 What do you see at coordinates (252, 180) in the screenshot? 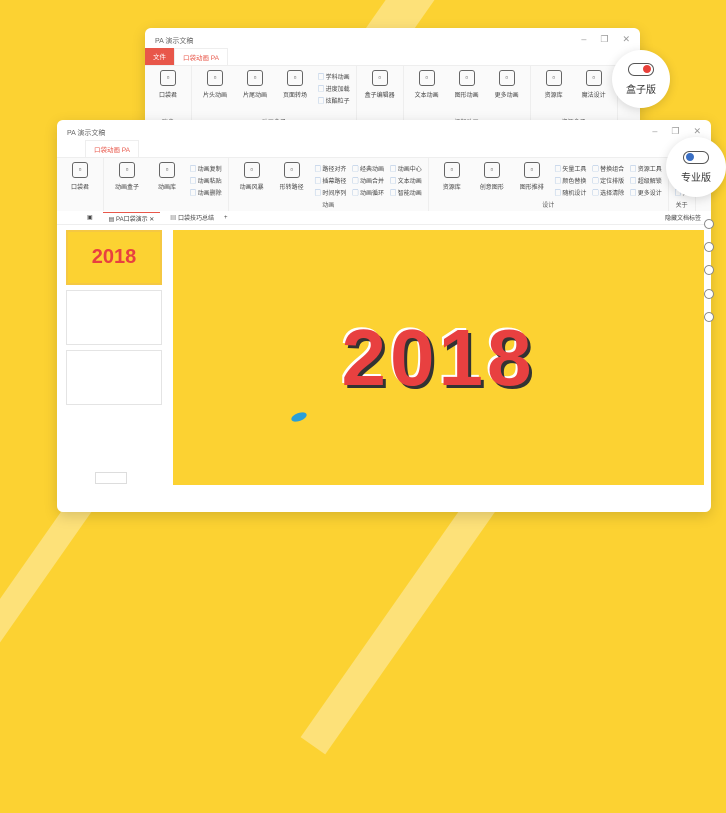
I see `ribbon-button: ▫ 动画风暴` at bounding box center [252, 180].